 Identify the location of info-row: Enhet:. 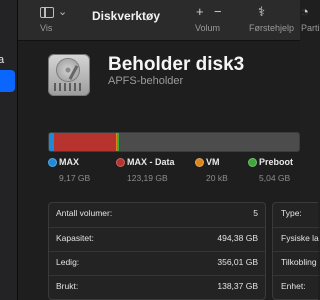
(296, 286).